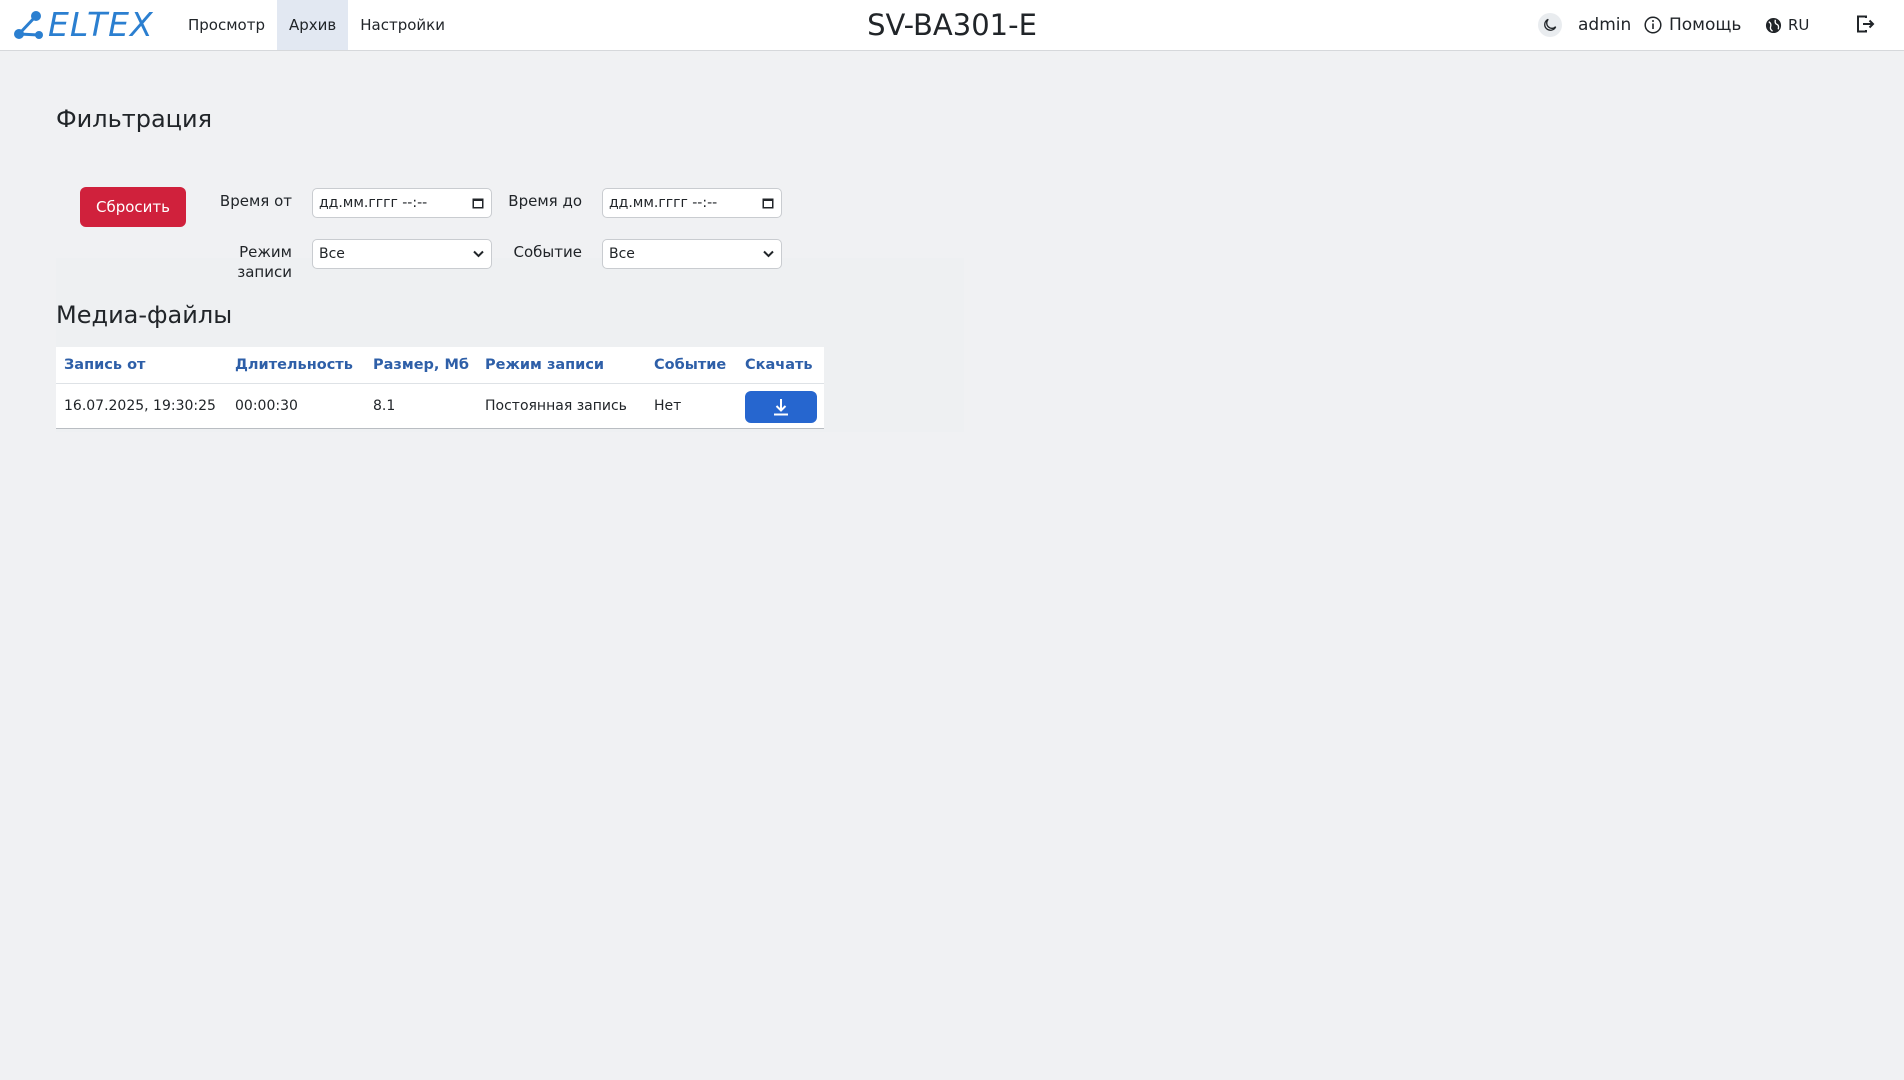 The image size is (1904, 1080). I want to click on info-icon, so click(1653, 25).